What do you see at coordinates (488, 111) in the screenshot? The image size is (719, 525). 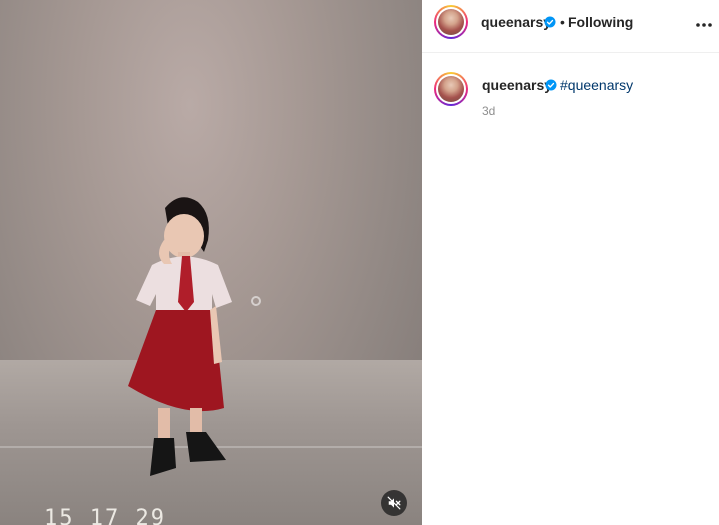 I see `post-time-ago: 3d` at bounding box center [488, 111].